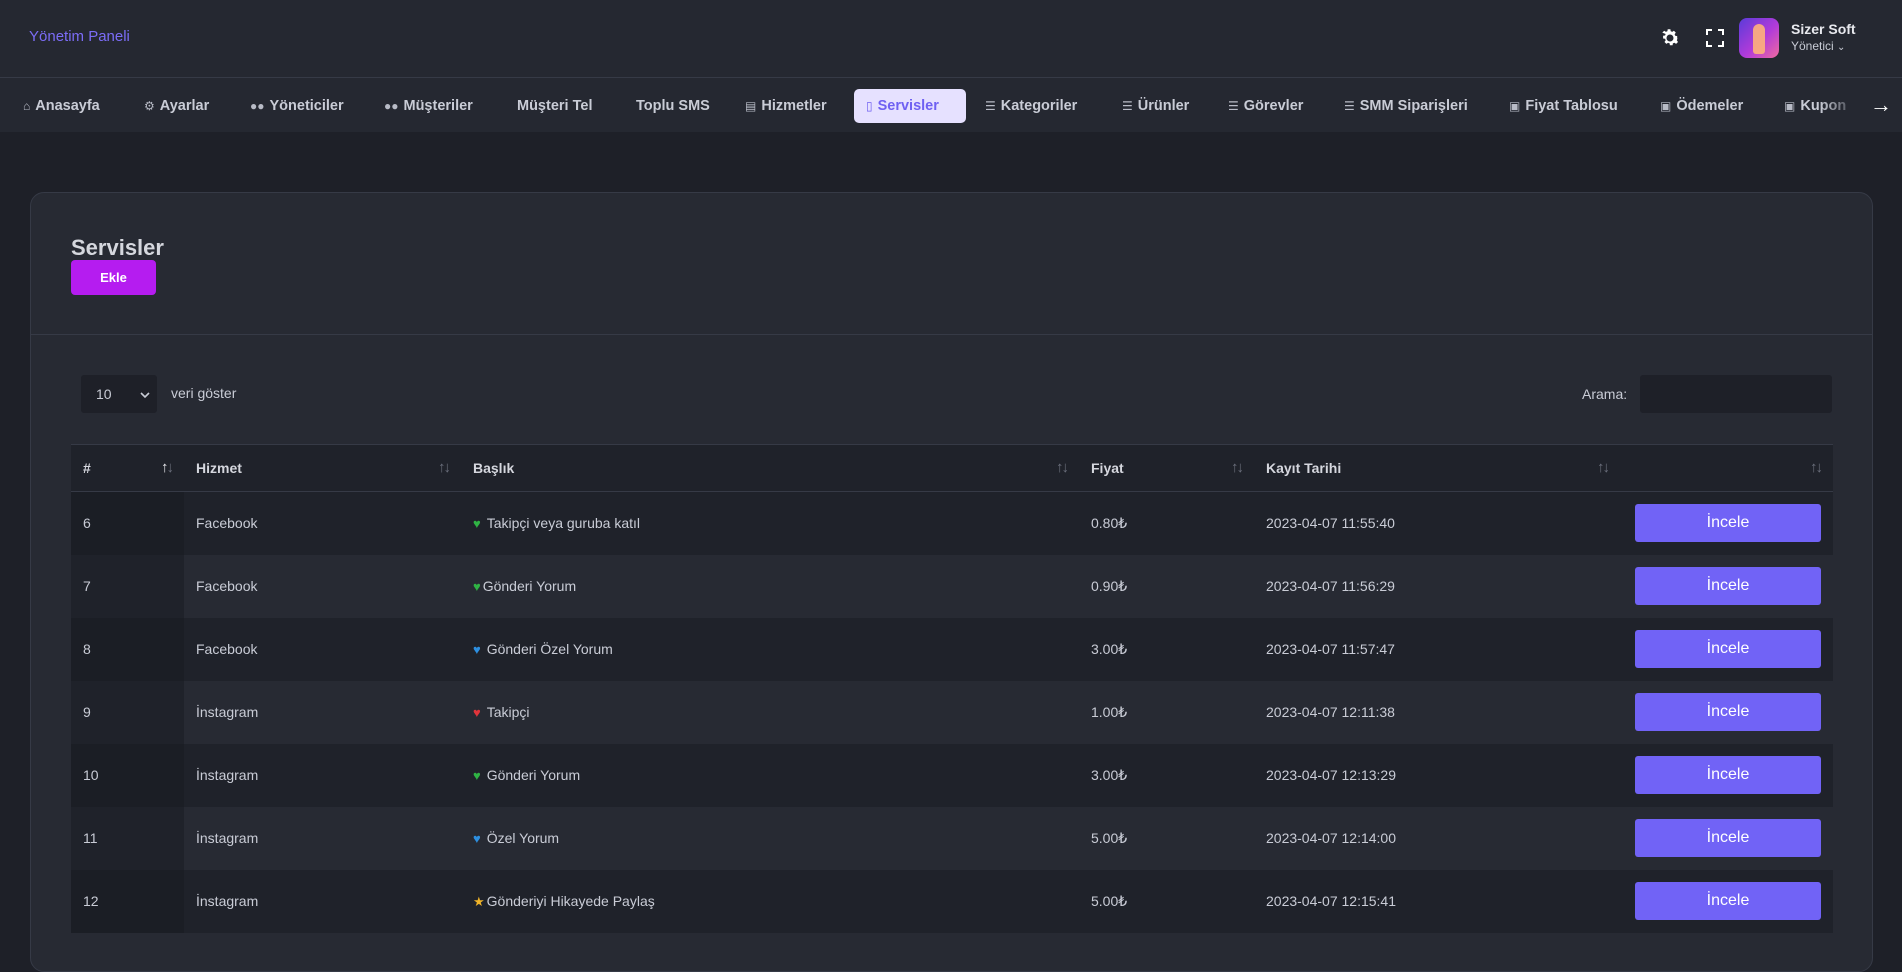  What do you see at coordinates (438, 106) in the screenshot?
I see `nav-label: Müşteriler` at bounding box center [438, 106].